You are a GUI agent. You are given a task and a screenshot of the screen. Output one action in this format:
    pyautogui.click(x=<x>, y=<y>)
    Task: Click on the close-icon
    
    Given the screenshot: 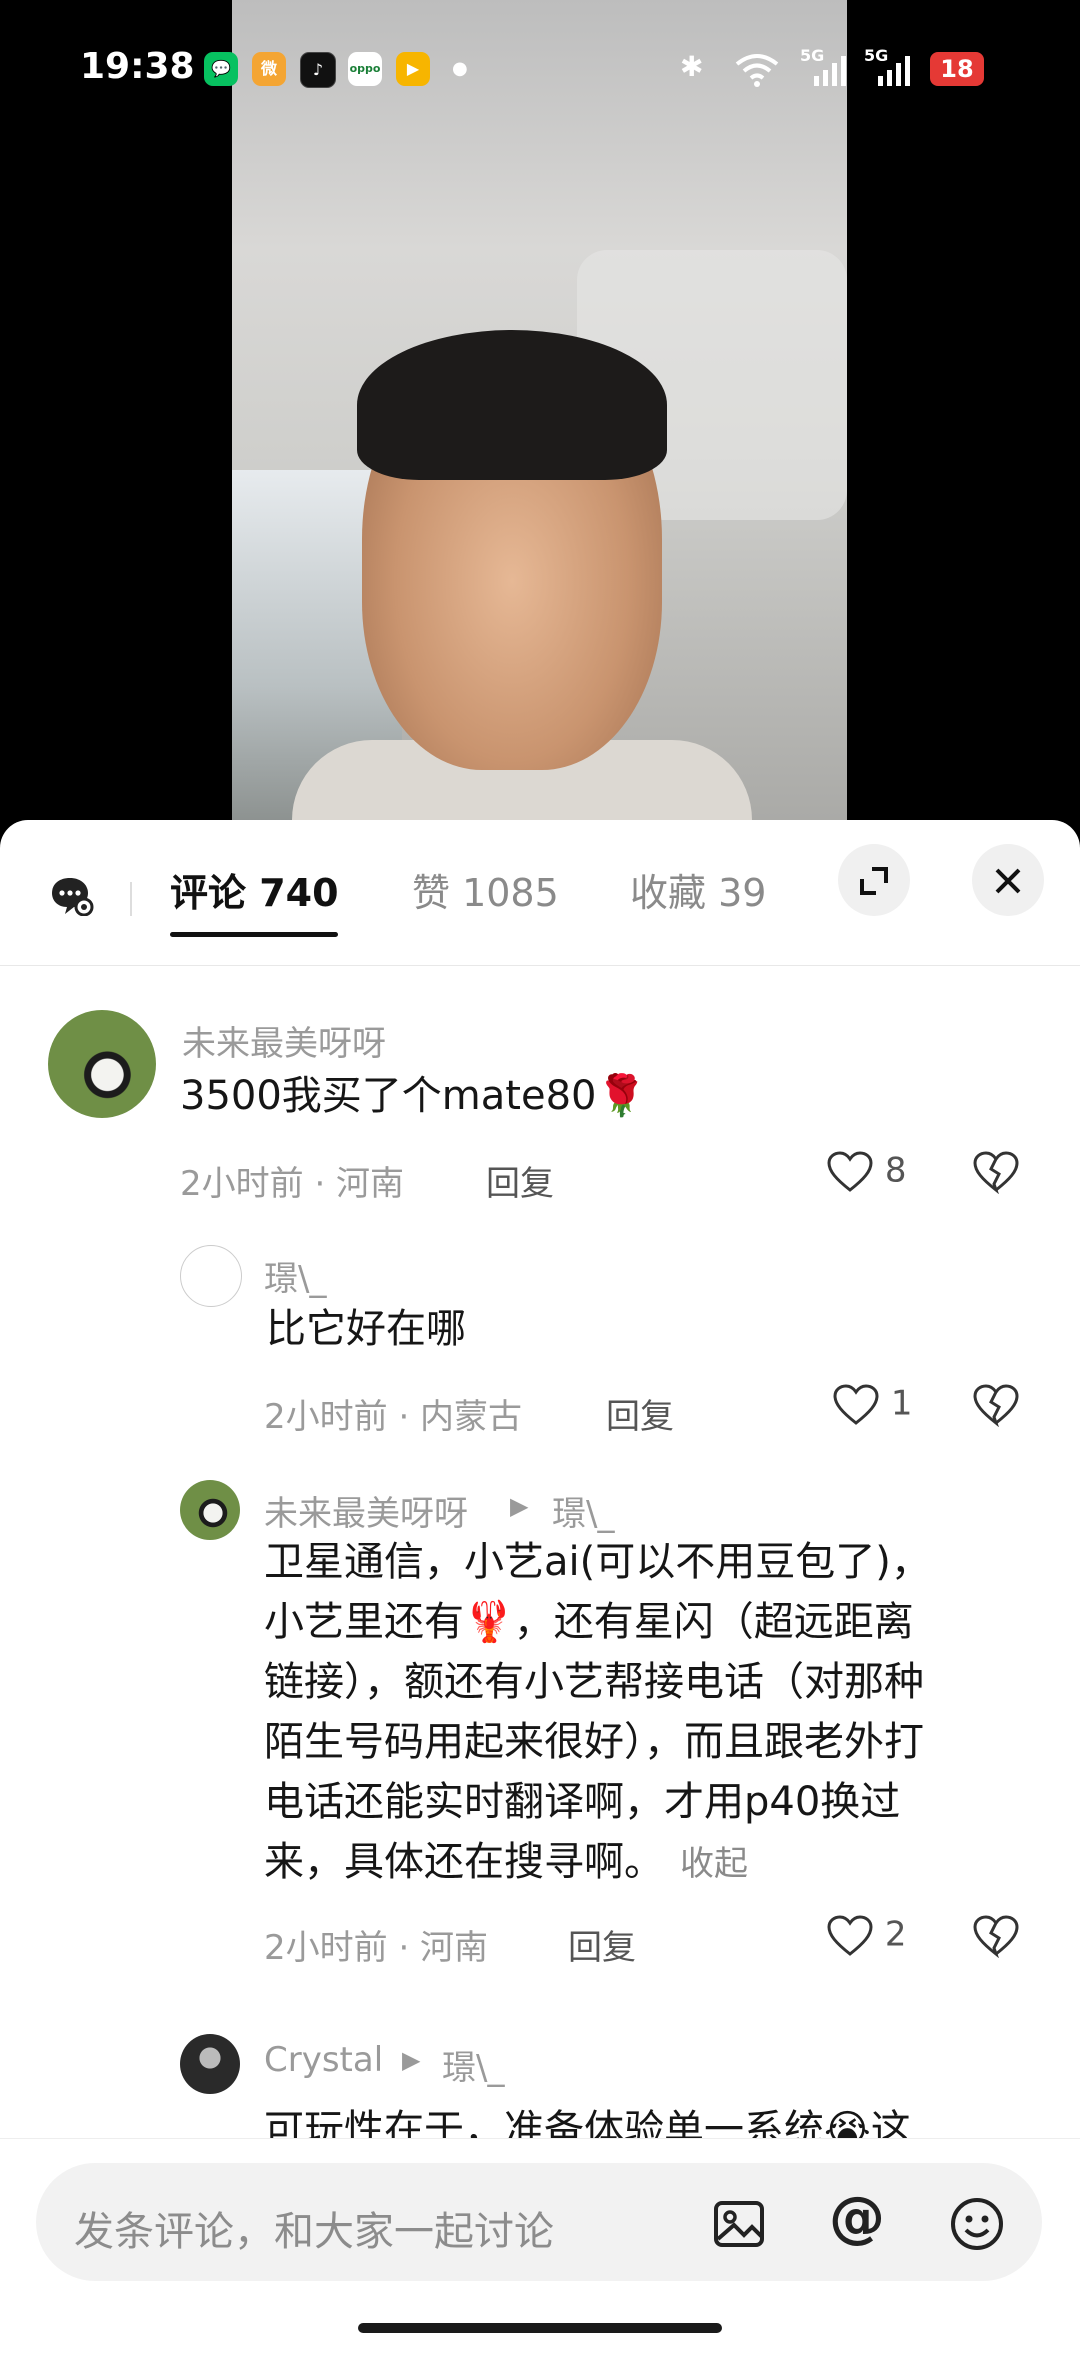 What is the action you would take?
    pyautogui.click(x=1008, y=881)
    